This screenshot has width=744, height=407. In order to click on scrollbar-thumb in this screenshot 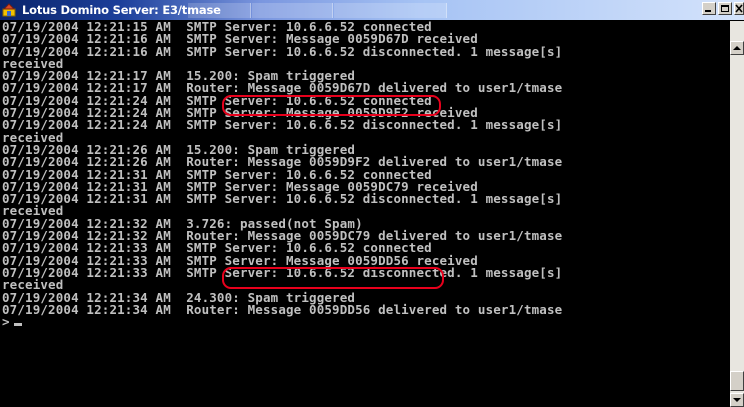, I will do `click(737, 381)`.